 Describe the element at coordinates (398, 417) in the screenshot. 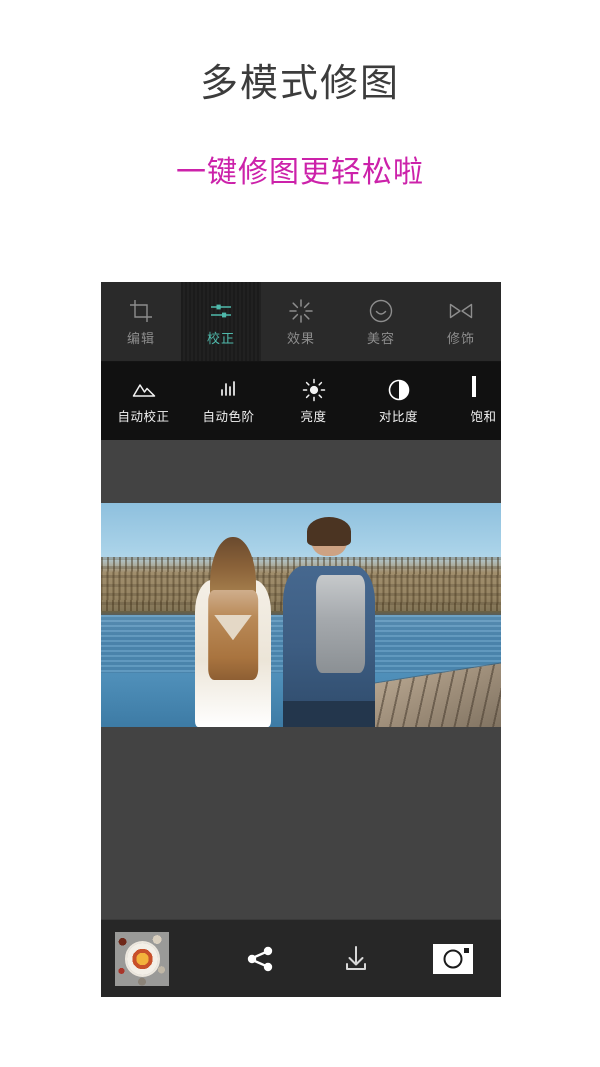

I see `tool-contrast-label: 对比度` at that location.